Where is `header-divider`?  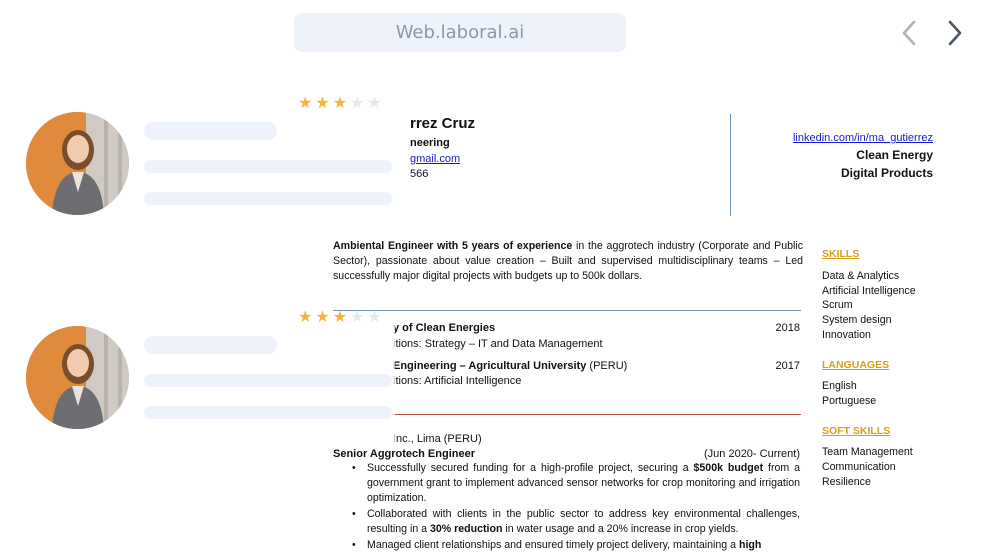 header-divider is located at coordinates (730, 165).